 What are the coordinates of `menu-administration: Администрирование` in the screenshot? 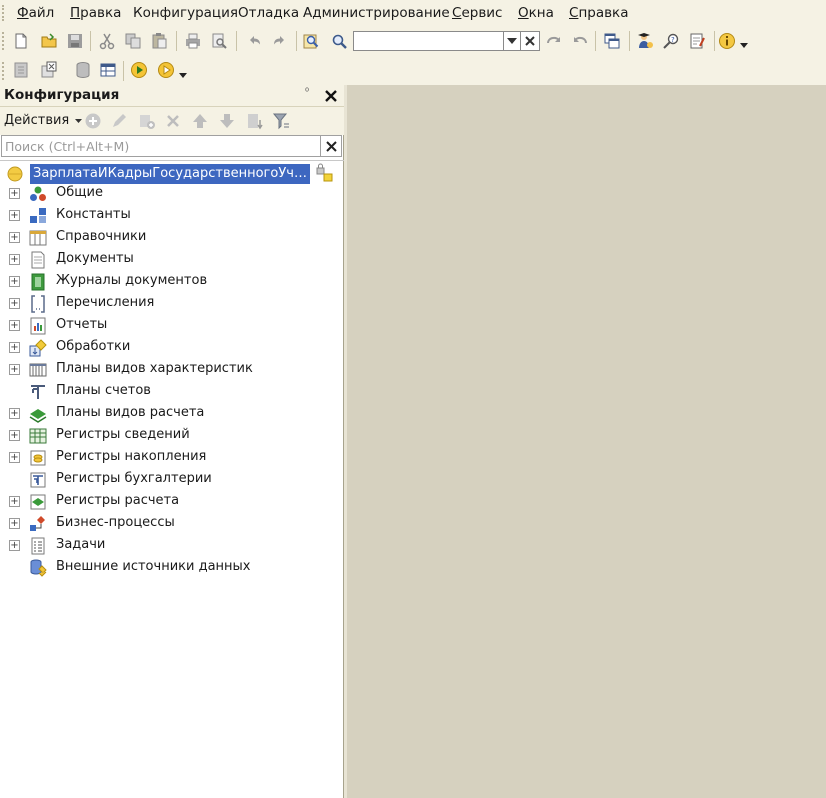 It's located at (376, 13).